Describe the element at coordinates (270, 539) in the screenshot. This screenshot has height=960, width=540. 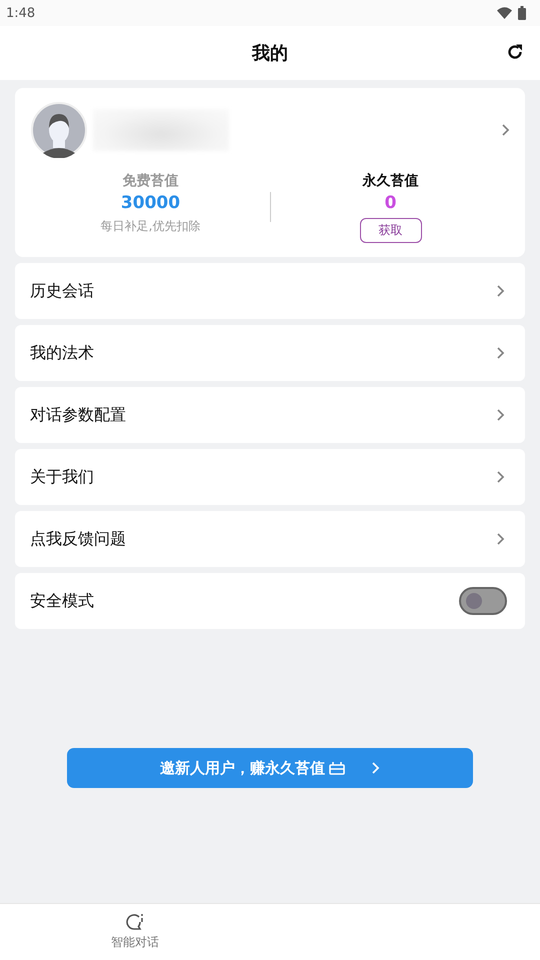
I see `menu-item: 点我反馈问题` at that location.